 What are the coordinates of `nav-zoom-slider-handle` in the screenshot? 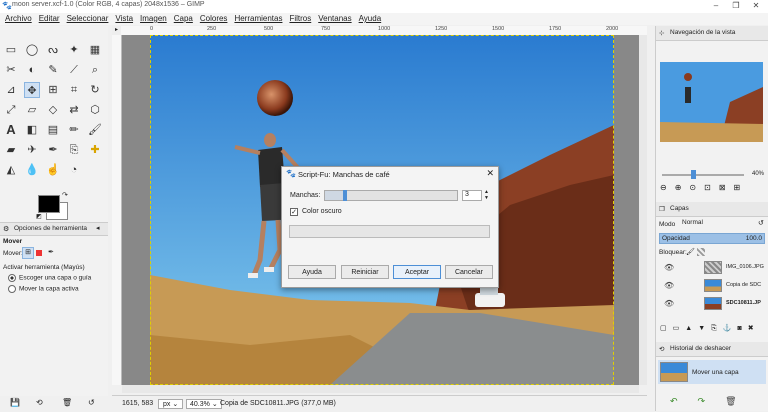 It's located at (693, 174).